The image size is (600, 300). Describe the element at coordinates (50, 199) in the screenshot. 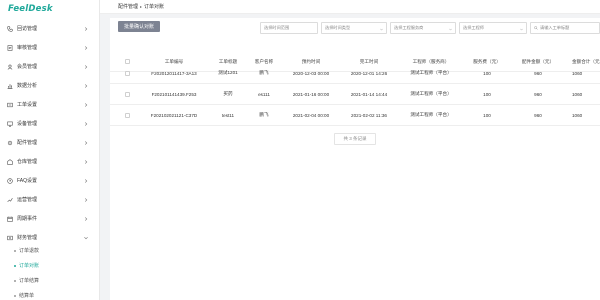

I see `sidebar-item-operations: 运营管理` at that location.